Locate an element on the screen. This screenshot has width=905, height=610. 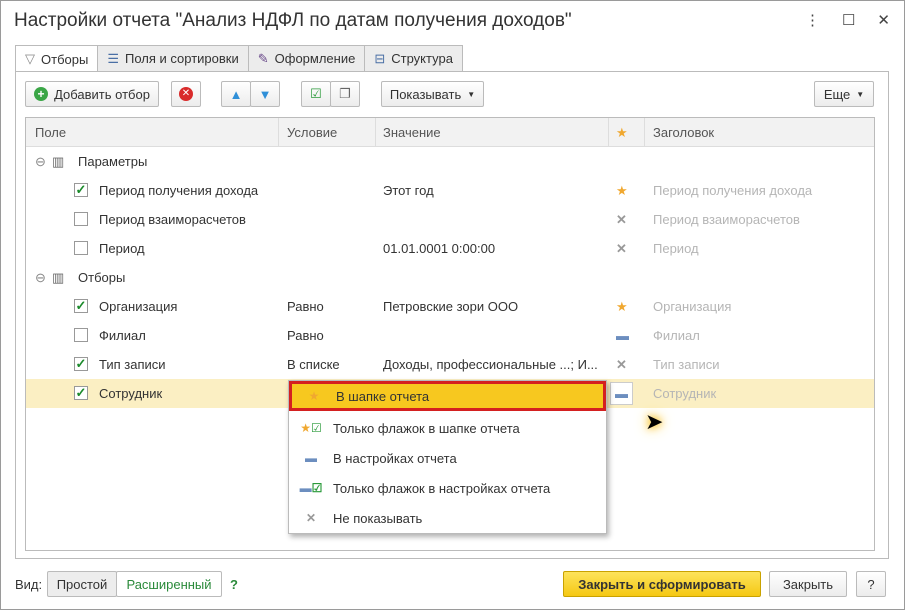
tab-fields-sorting: ☰ Поля и сортировки is located at coordinates (173, 58).